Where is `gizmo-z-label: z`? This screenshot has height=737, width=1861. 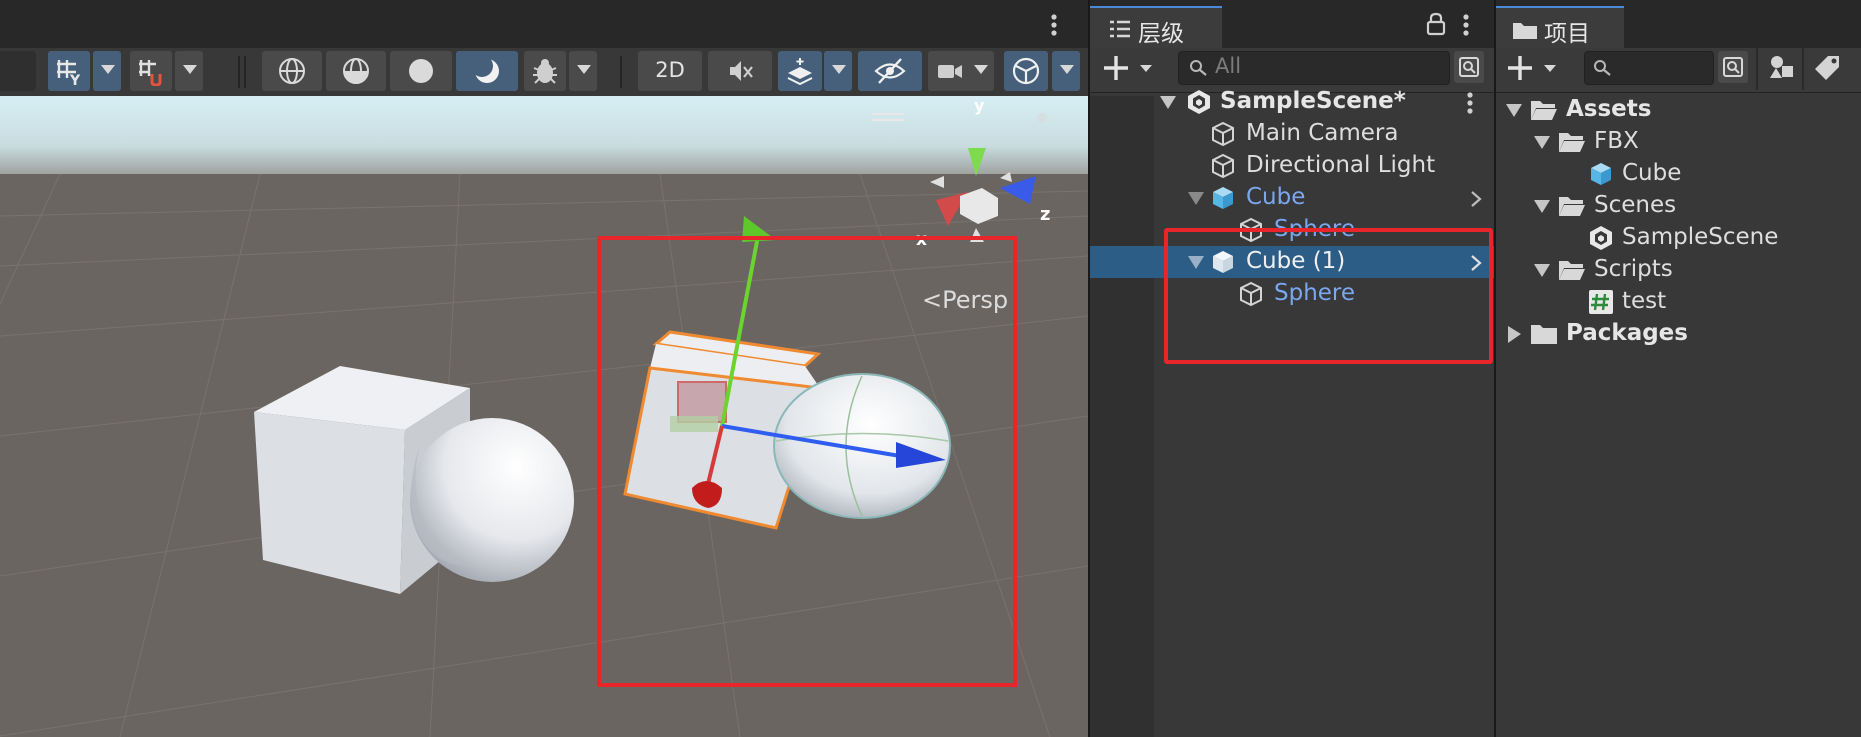
gizmo-z-label: z is located at coordinates (1045, 214).